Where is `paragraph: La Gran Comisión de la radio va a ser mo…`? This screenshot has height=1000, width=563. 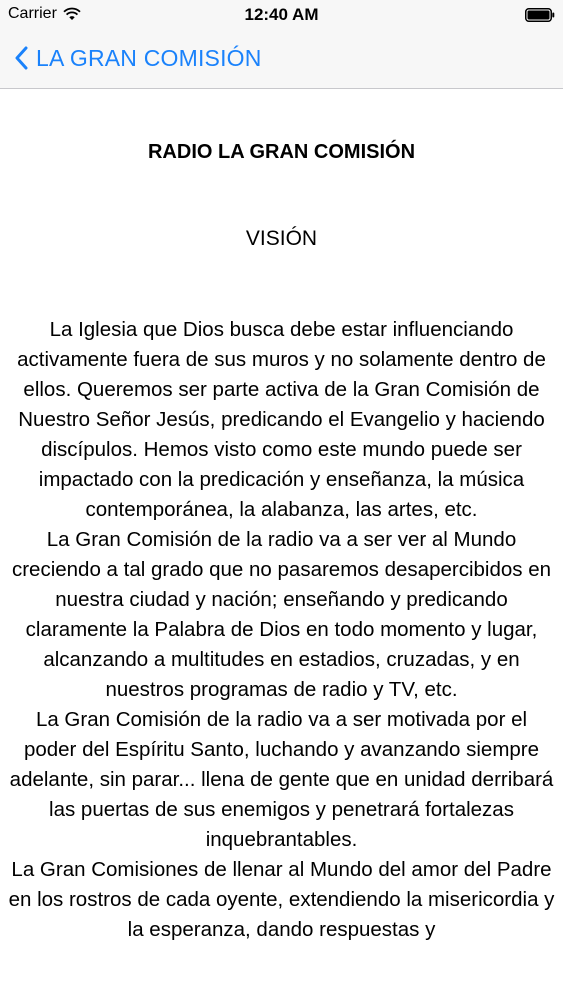
paragraph: La Gran Comisión de la radio va a ser mo… is located at coordinates (281, 779).